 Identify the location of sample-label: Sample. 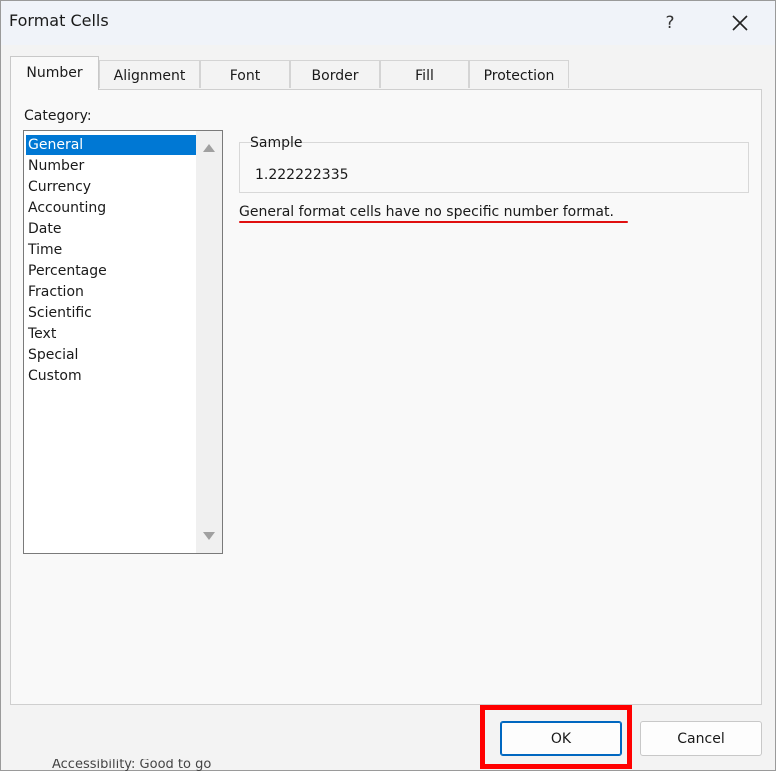
(276, 143).